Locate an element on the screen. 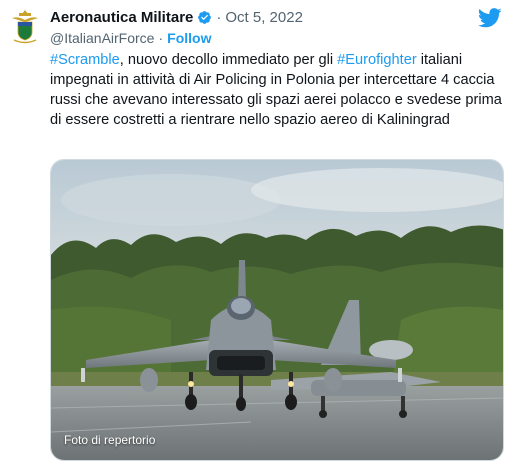  follow-button: Follow is located at coordinates (189, 38).